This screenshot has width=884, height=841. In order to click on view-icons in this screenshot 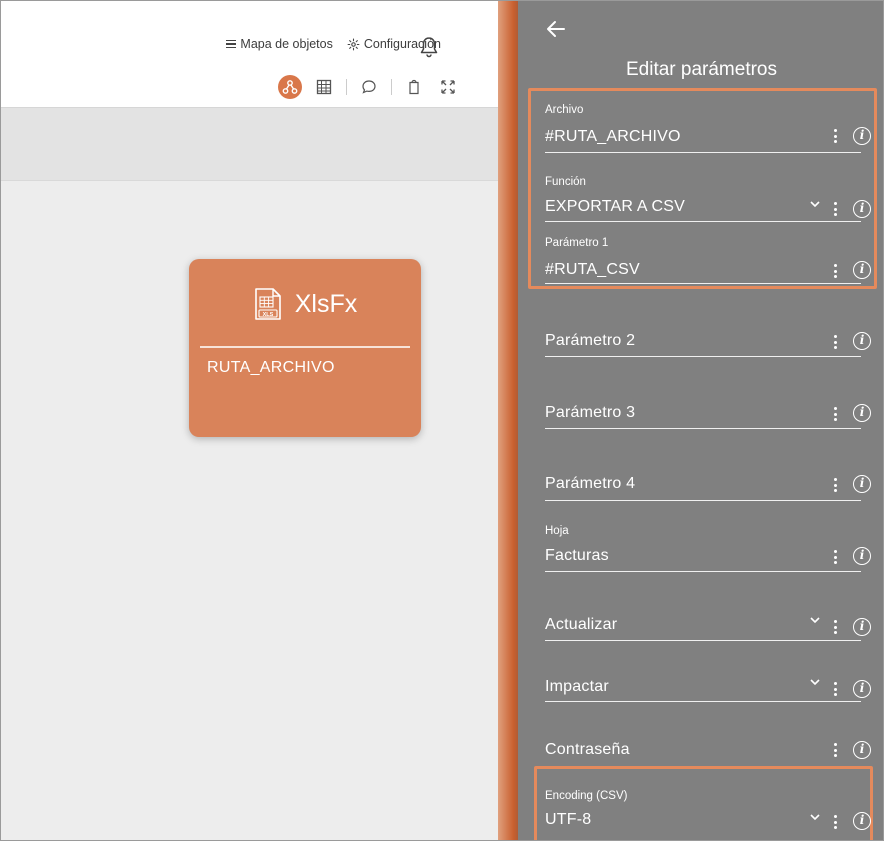, I will do `click(369, 87)`.